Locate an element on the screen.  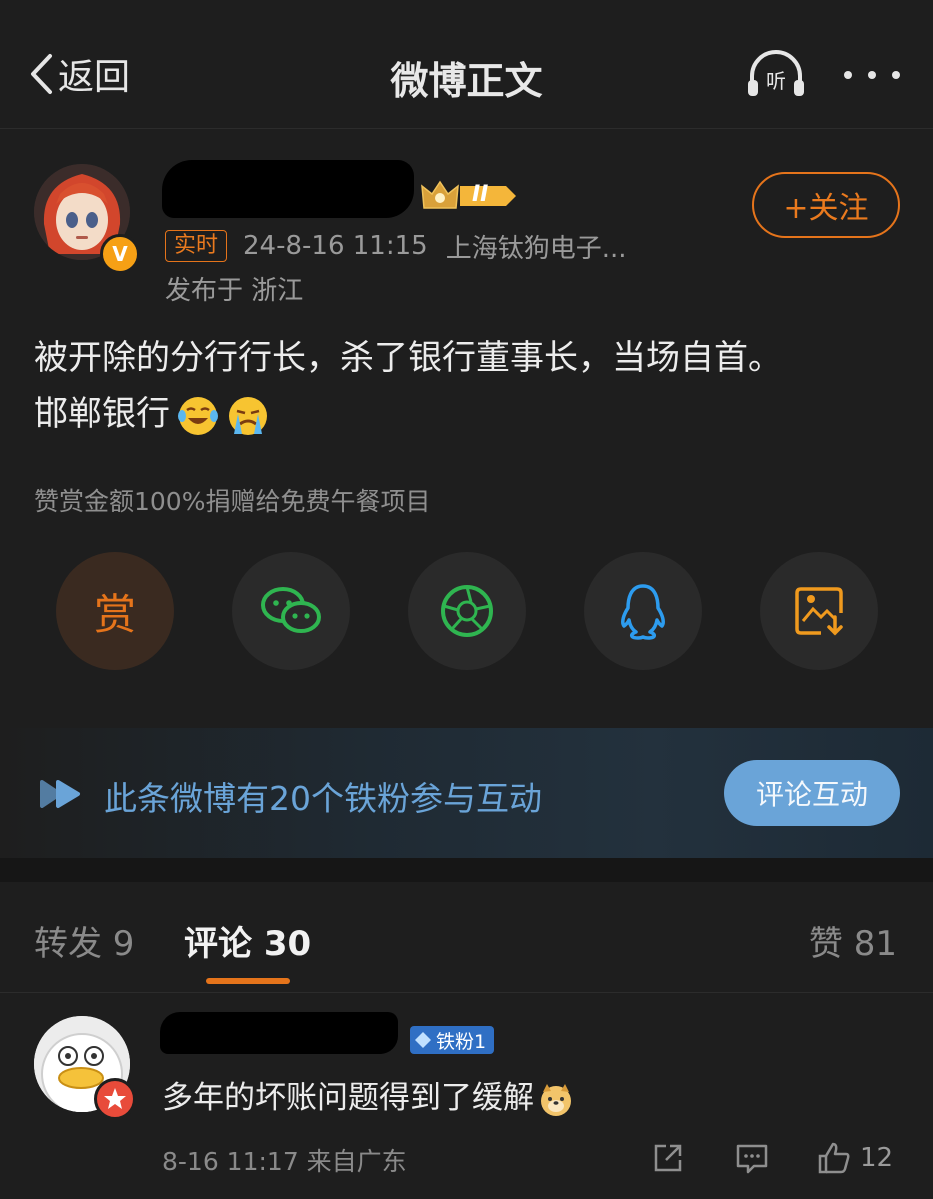
banner-text: 此条微博有20个铁粉参与互动 is located at coordinates (323, 798).